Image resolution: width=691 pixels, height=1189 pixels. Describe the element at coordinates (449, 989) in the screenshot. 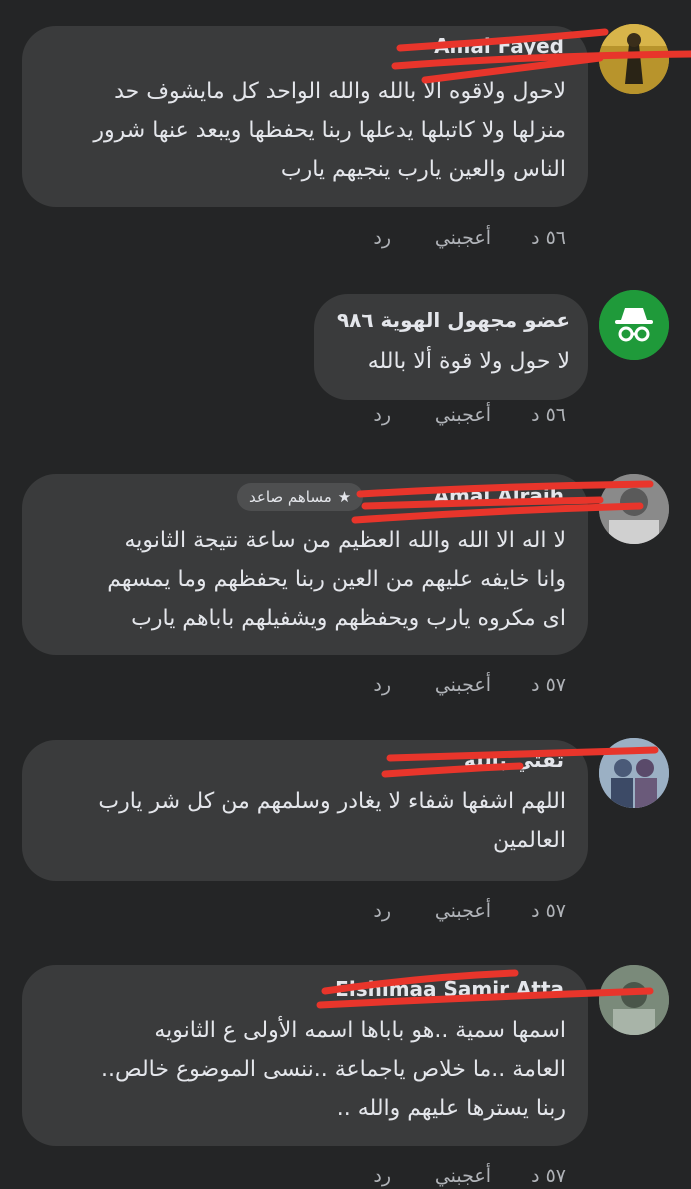

I see `author-name: Elshimaa Samir Atta` at that location.